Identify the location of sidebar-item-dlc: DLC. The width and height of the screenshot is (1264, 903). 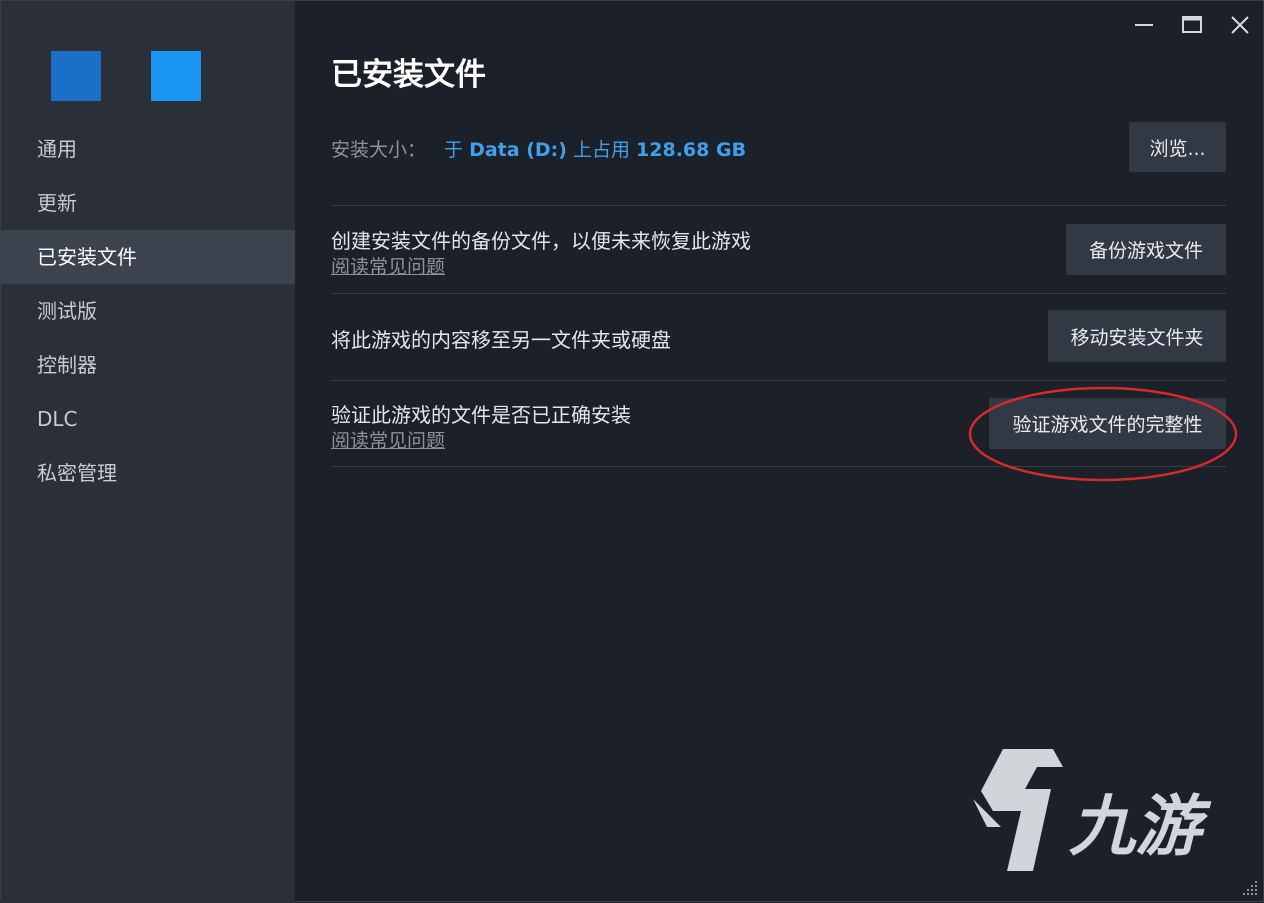
(148, 419).